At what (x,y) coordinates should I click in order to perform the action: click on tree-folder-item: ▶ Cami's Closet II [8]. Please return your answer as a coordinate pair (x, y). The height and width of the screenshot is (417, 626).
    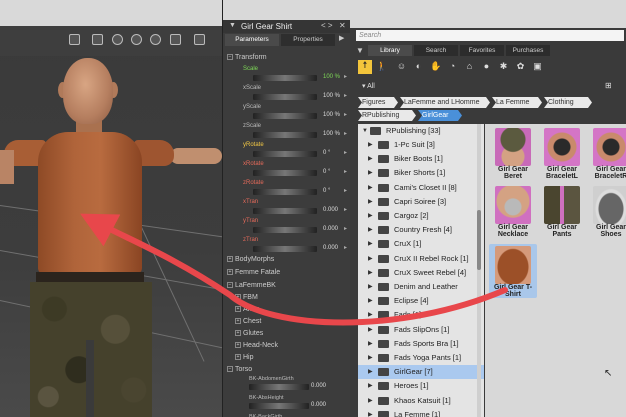
    Looking at the image, I should click on (421, 188).